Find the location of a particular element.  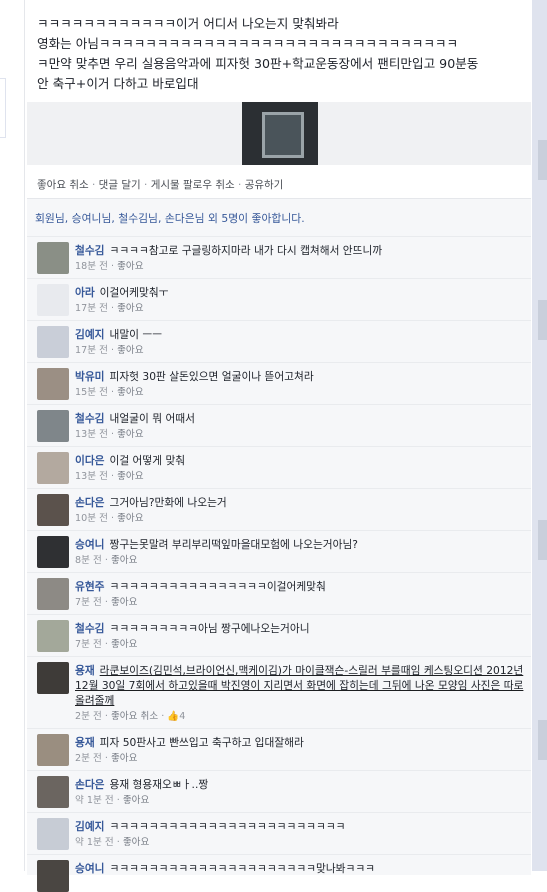

post-line: 안 축구+이거 다하고 바로입대 is located at coordinates (118, 83).